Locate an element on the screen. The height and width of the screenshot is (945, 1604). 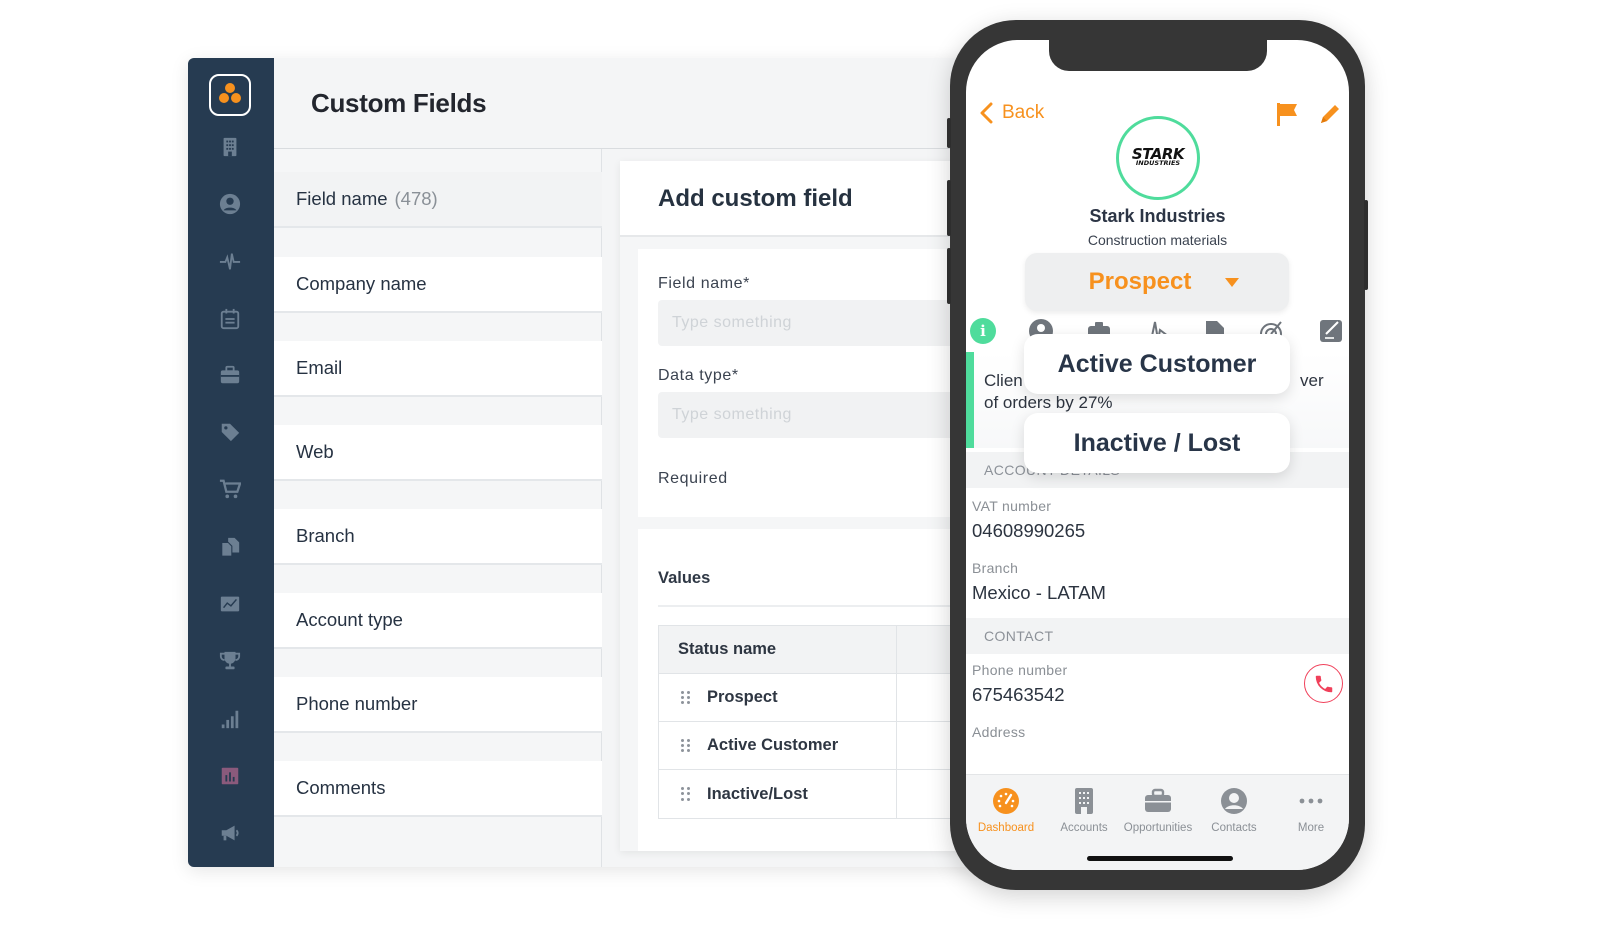
sidebar-item-dashboards is located at coordinates (230, 776).